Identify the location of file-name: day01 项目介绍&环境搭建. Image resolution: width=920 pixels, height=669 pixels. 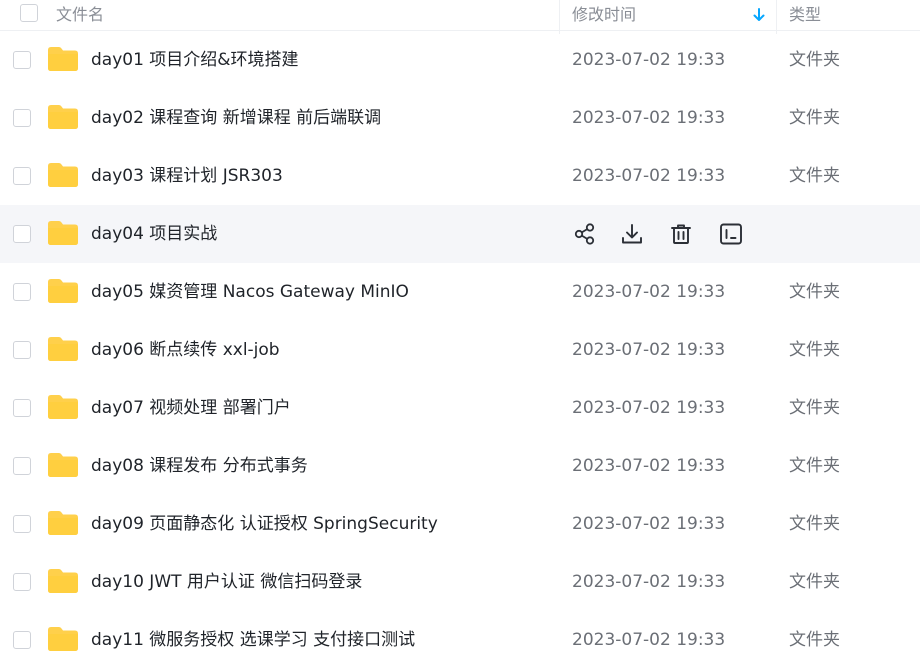
(195, 60).